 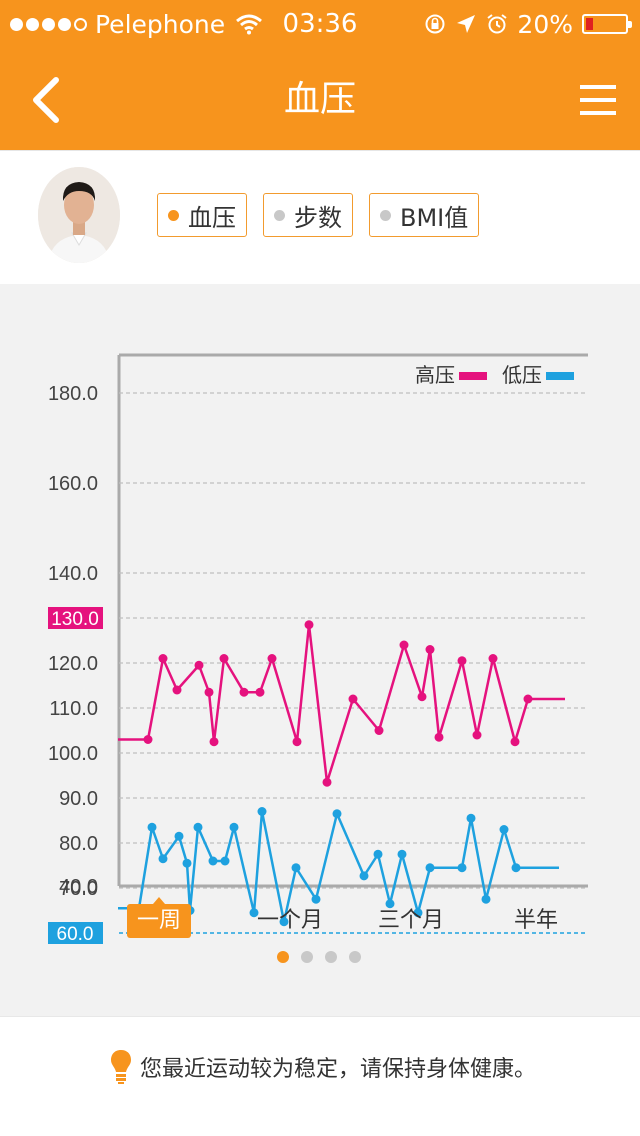 I want to click on range-tab-three-months: 三个月, so click(x=411, y=921).